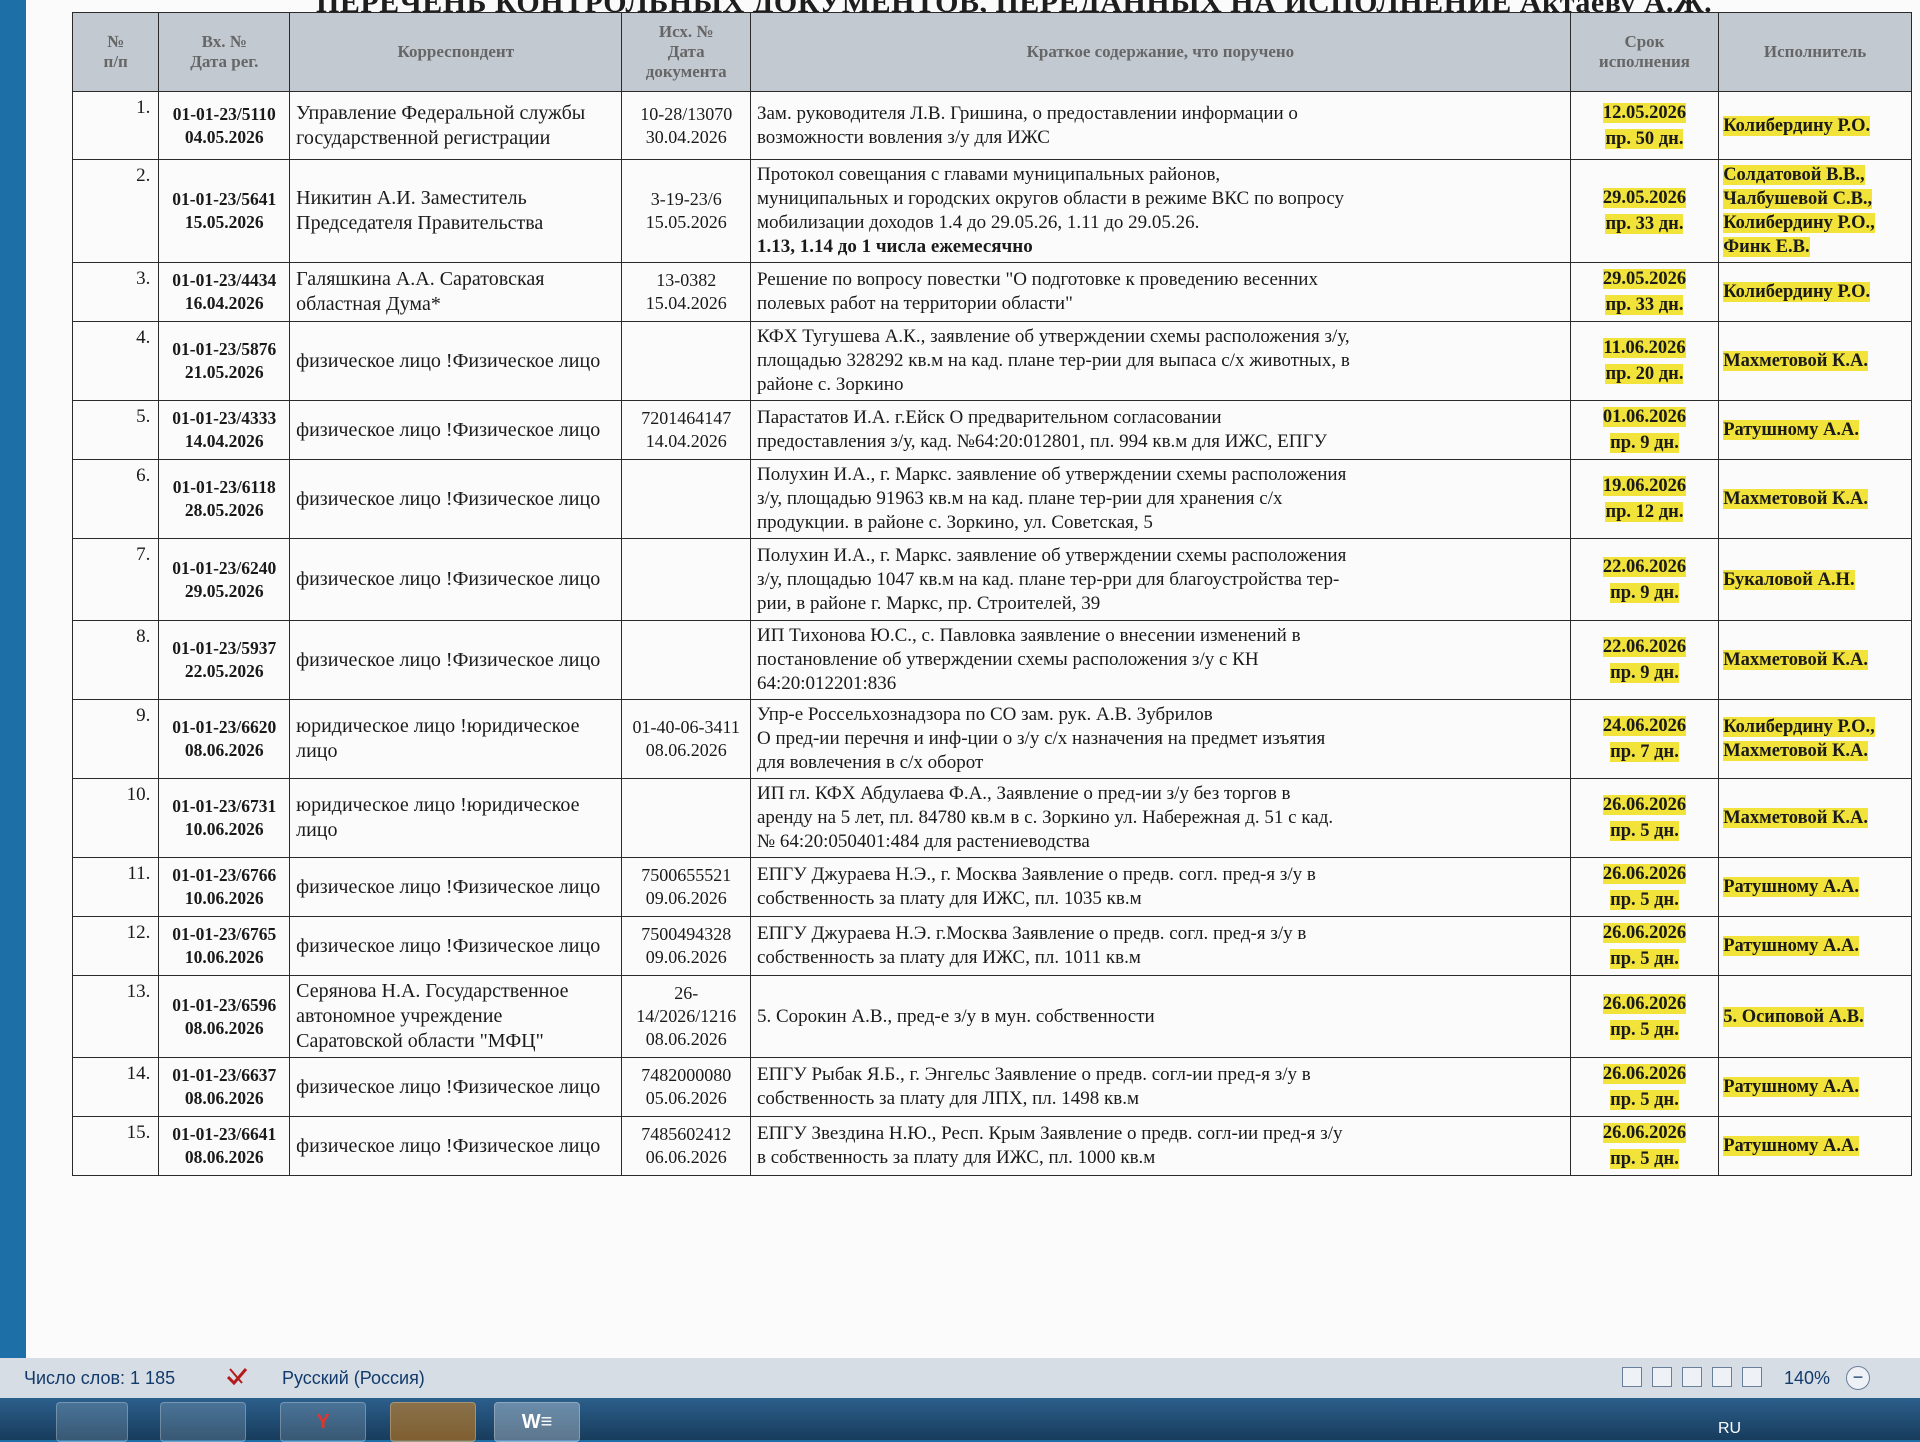 The width and height of the screenshot is (1920, 1442). What do you see at coordinates (115, 1146) in the screenshot?
I see `row-number: 15.` at bounding box center [115, 1146].